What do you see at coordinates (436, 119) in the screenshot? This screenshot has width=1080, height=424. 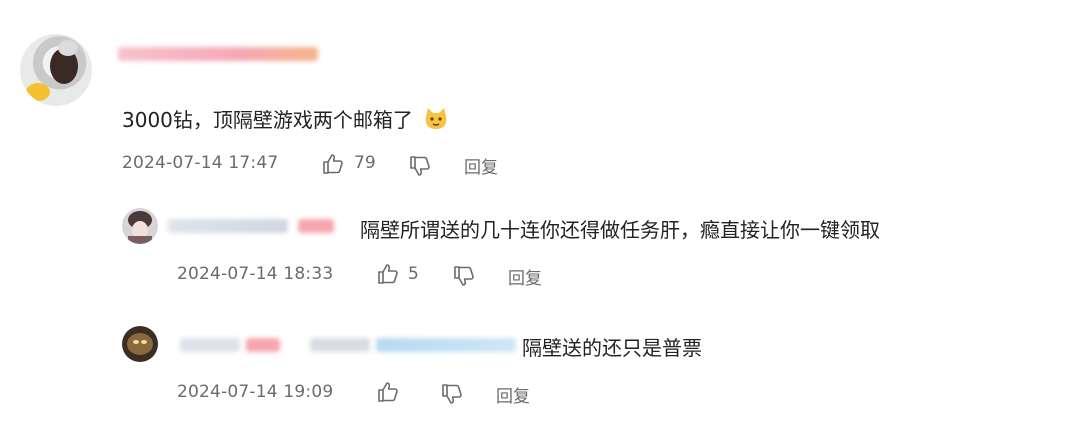 I see `cat-face-emoji` at bounding box center [436, 119].